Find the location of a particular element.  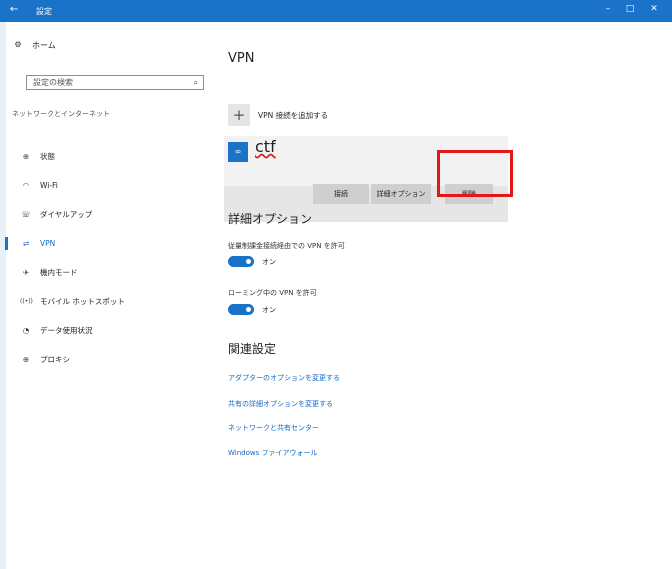

page-title: VPN is located at coordinates (241, 58).